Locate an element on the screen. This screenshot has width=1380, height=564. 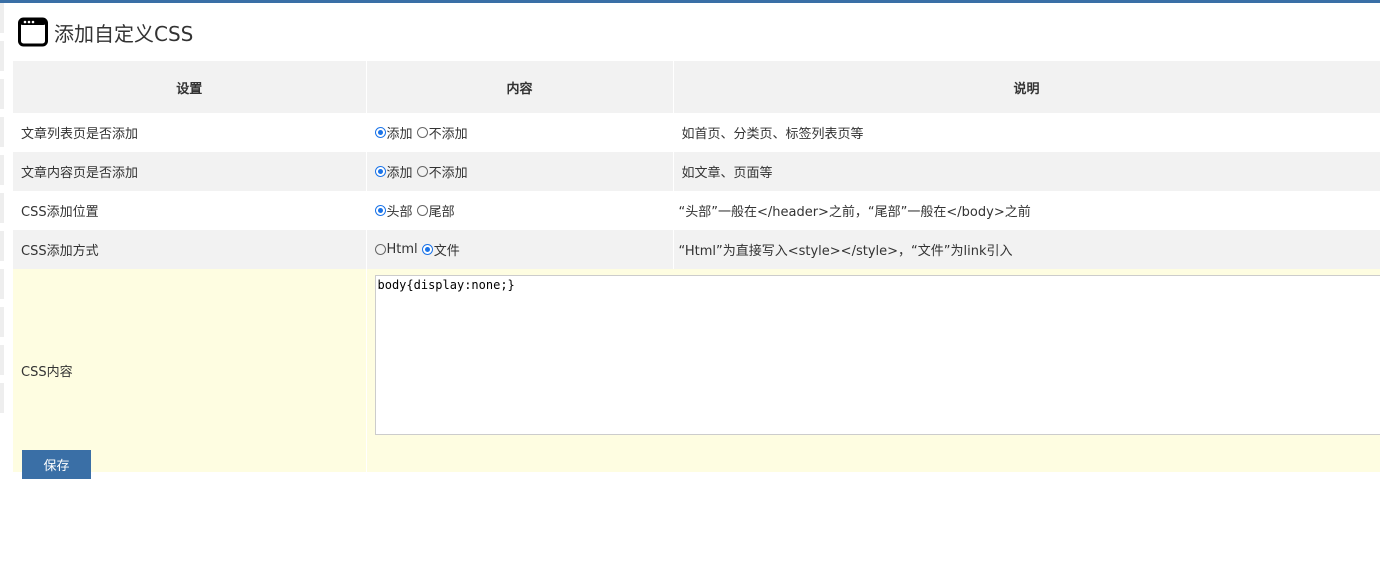
setting-label: CSS内容 is located at coordinates (190, 370).